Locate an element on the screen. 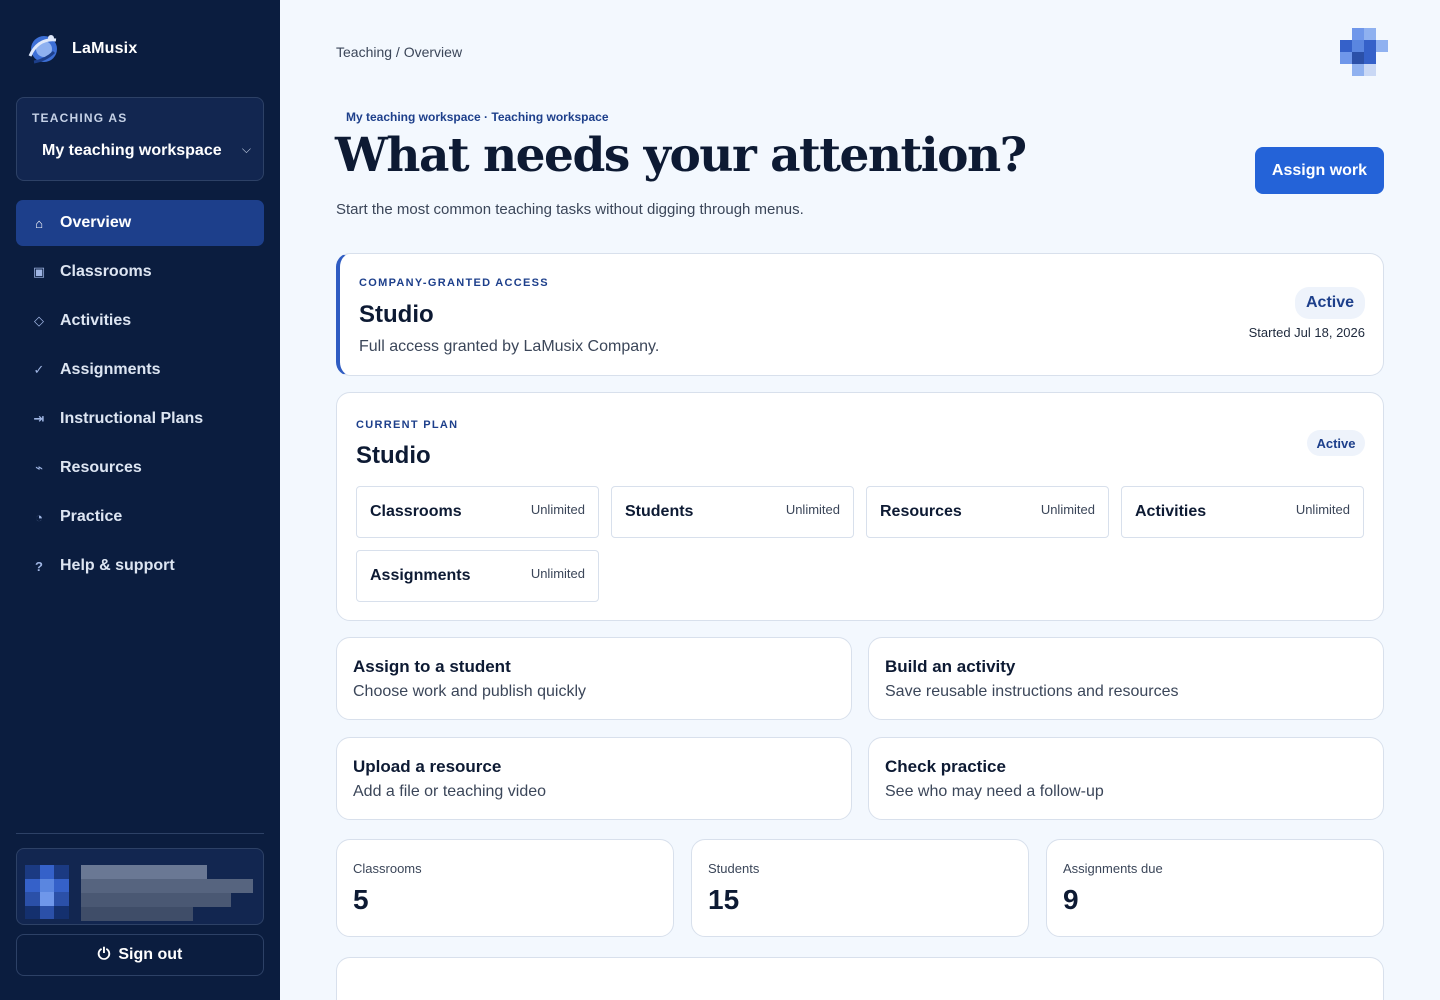 The width and height of the screenshot is (1440, 1000). task-description: Choose work and publish quickly is located at coordinates (470, 691).